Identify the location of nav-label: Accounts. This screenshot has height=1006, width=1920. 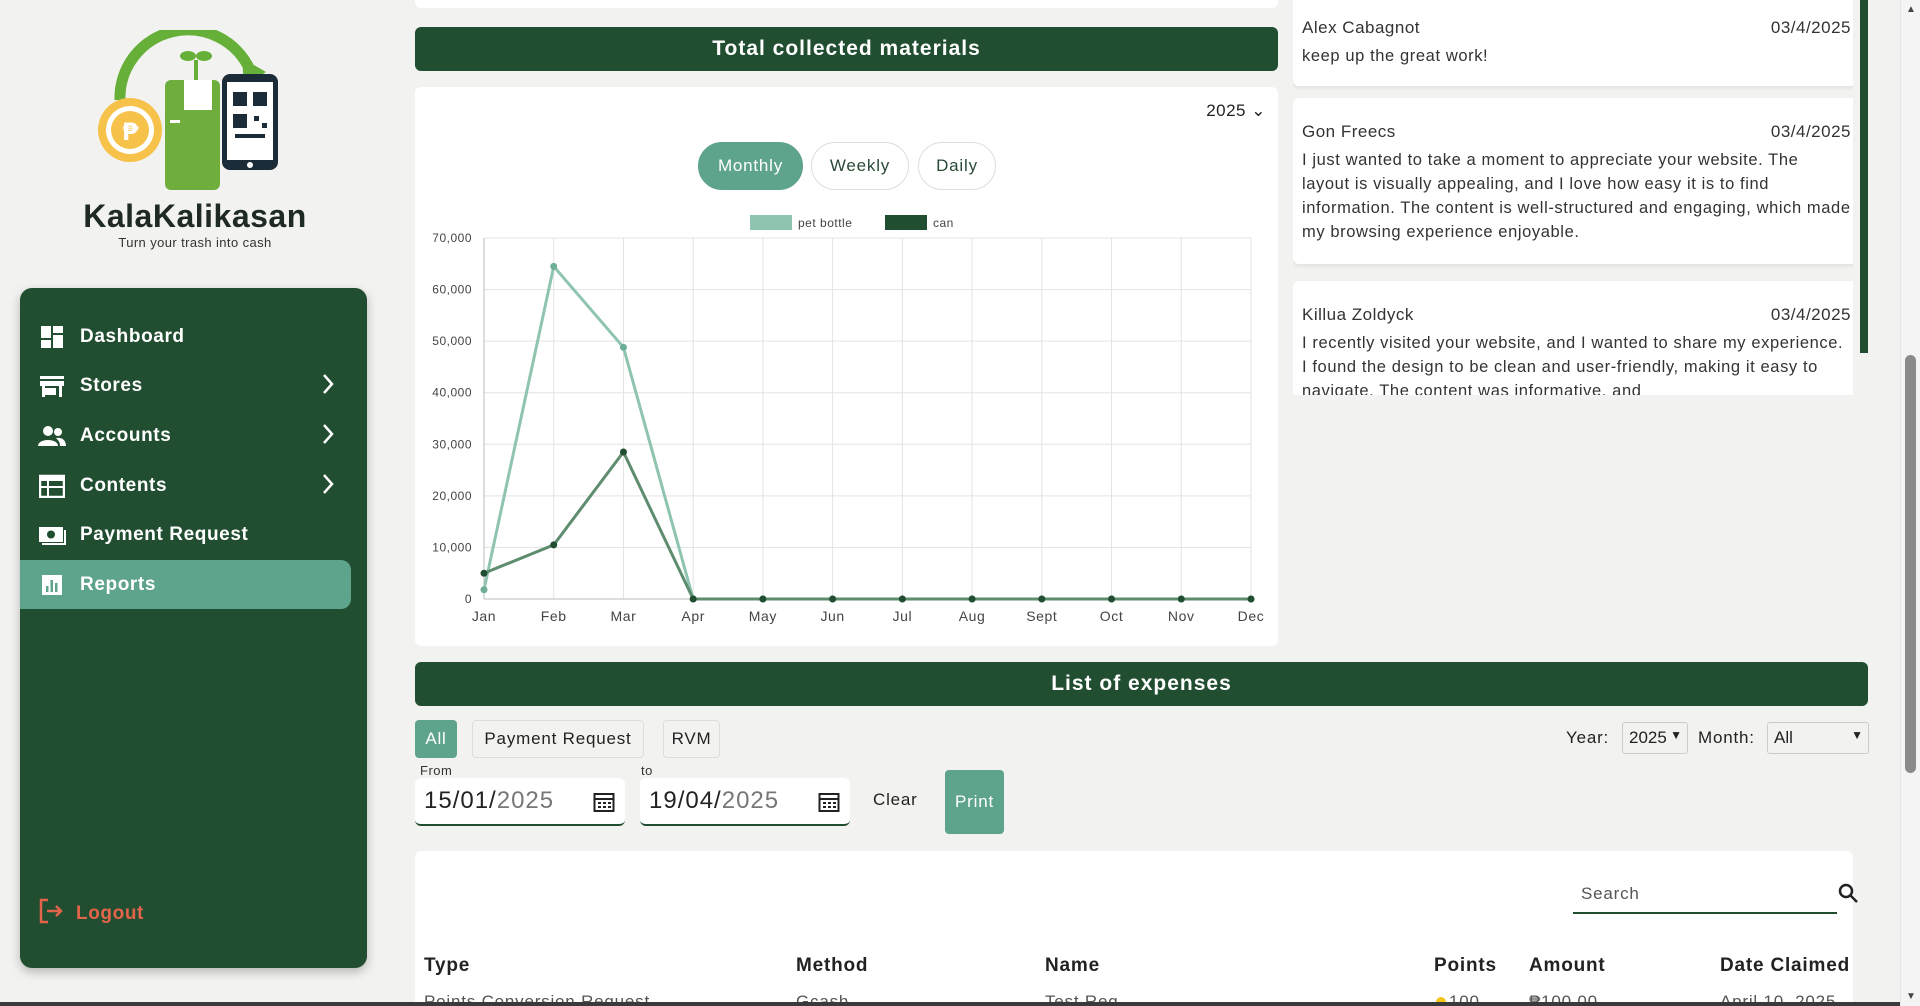
(126, 435).